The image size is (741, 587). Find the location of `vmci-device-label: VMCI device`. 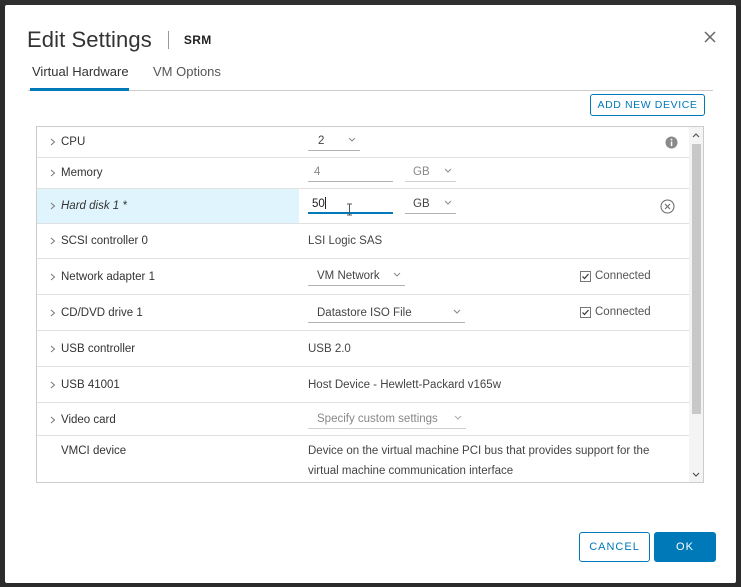

vmci-device-label: VMCI device is located at coordinates (94, 451).